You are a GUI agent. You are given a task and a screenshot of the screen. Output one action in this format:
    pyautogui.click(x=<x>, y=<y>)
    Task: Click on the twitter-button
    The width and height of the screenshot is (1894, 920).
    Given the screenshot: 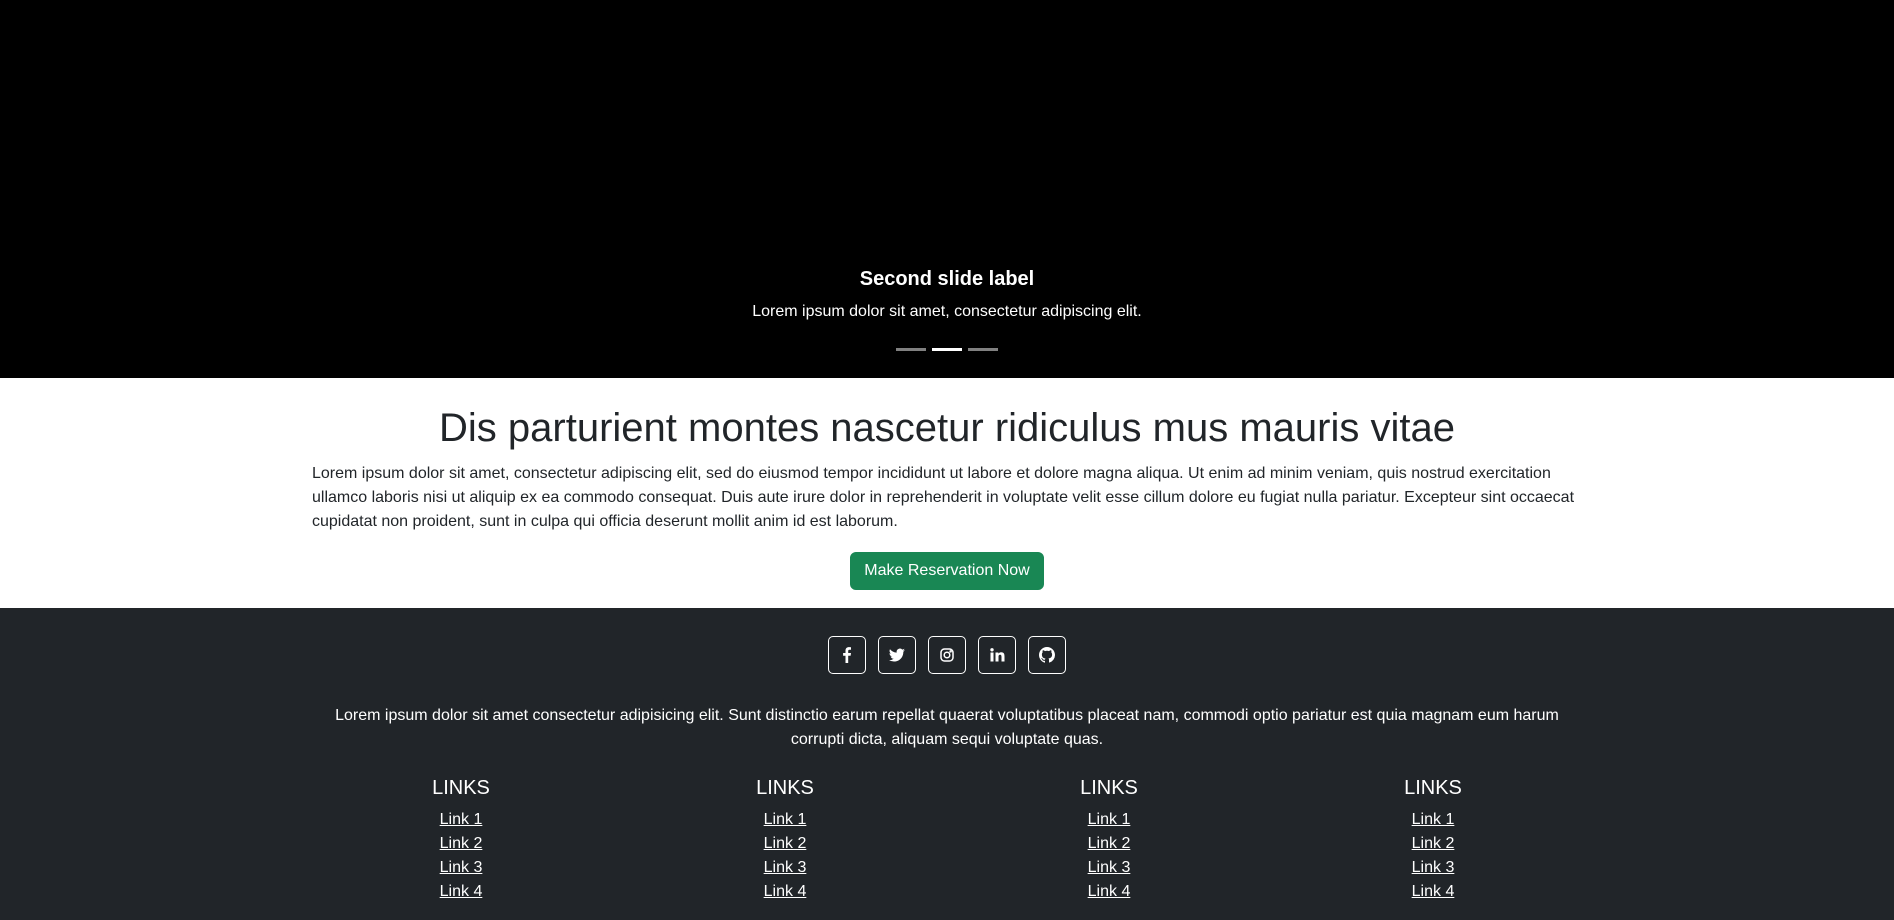 What is the action you would take?
    pyautogui.click(x=897, y=655)
    